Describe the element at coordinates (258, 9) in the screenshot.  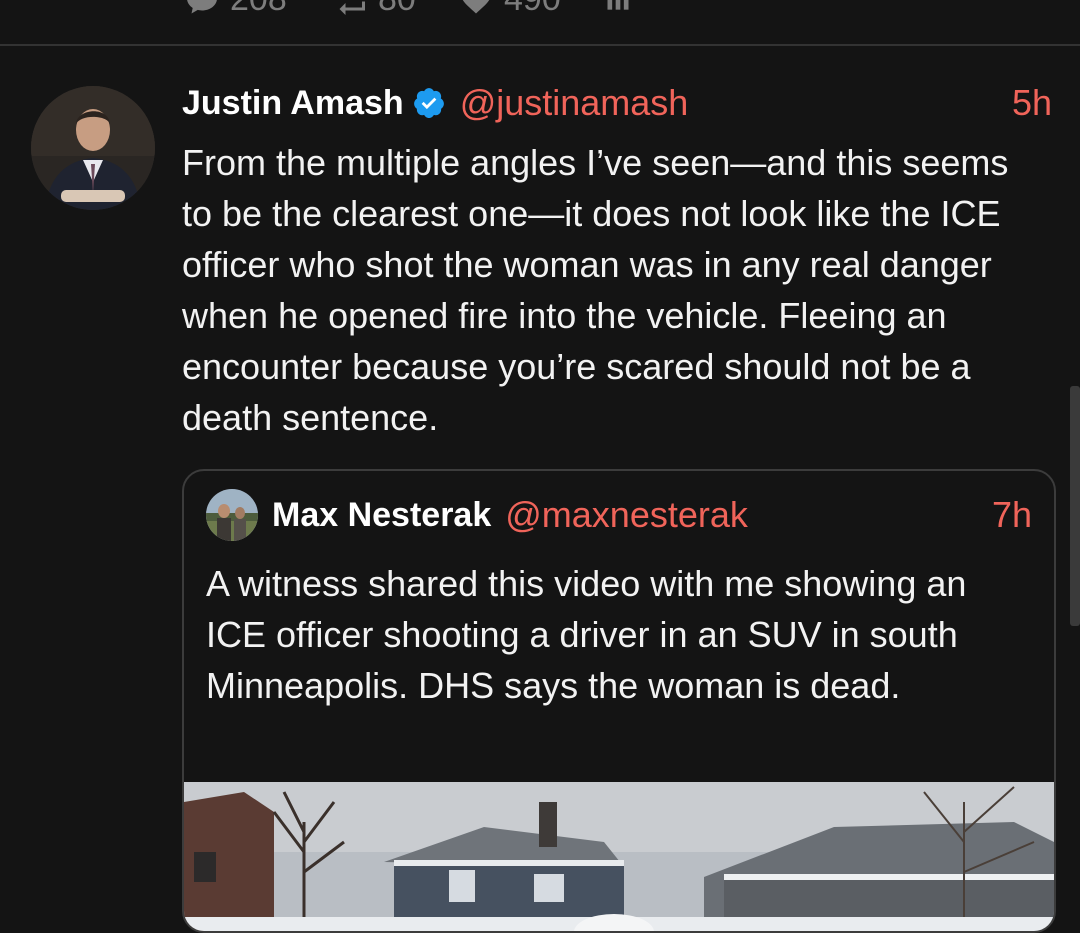
I see `reply-count: 208` at that location.